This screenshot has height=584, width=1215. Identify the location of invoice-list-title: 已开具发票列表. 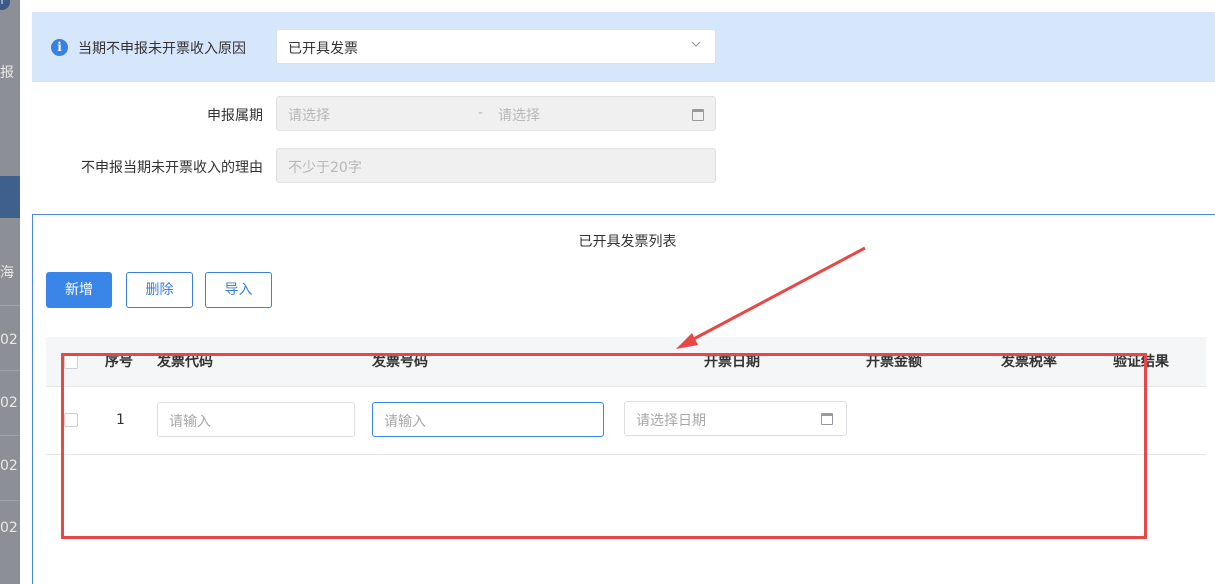
(627, 242).